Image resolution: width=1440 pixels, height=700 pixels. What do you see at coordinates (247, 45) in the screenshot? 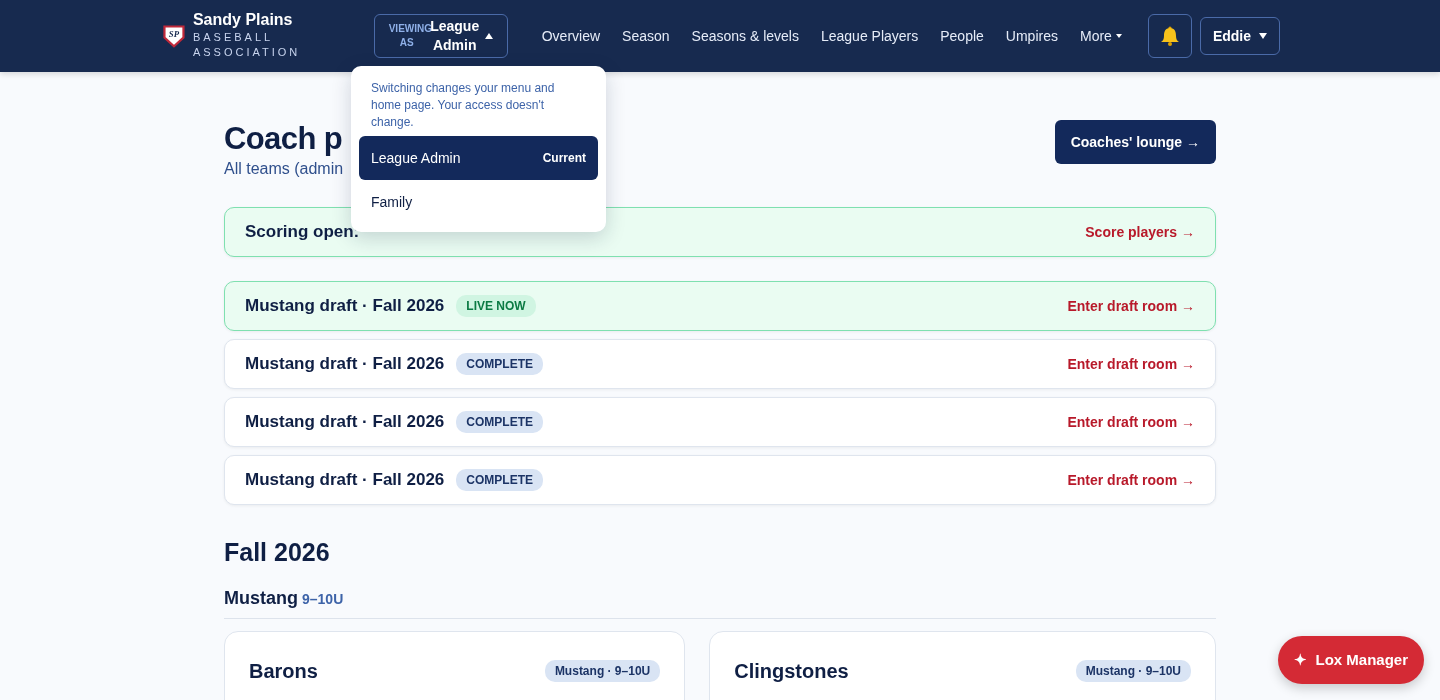
I see `brand-subtitle: BASEBALL ASSOCIATION` at bounding box center [247, 45].